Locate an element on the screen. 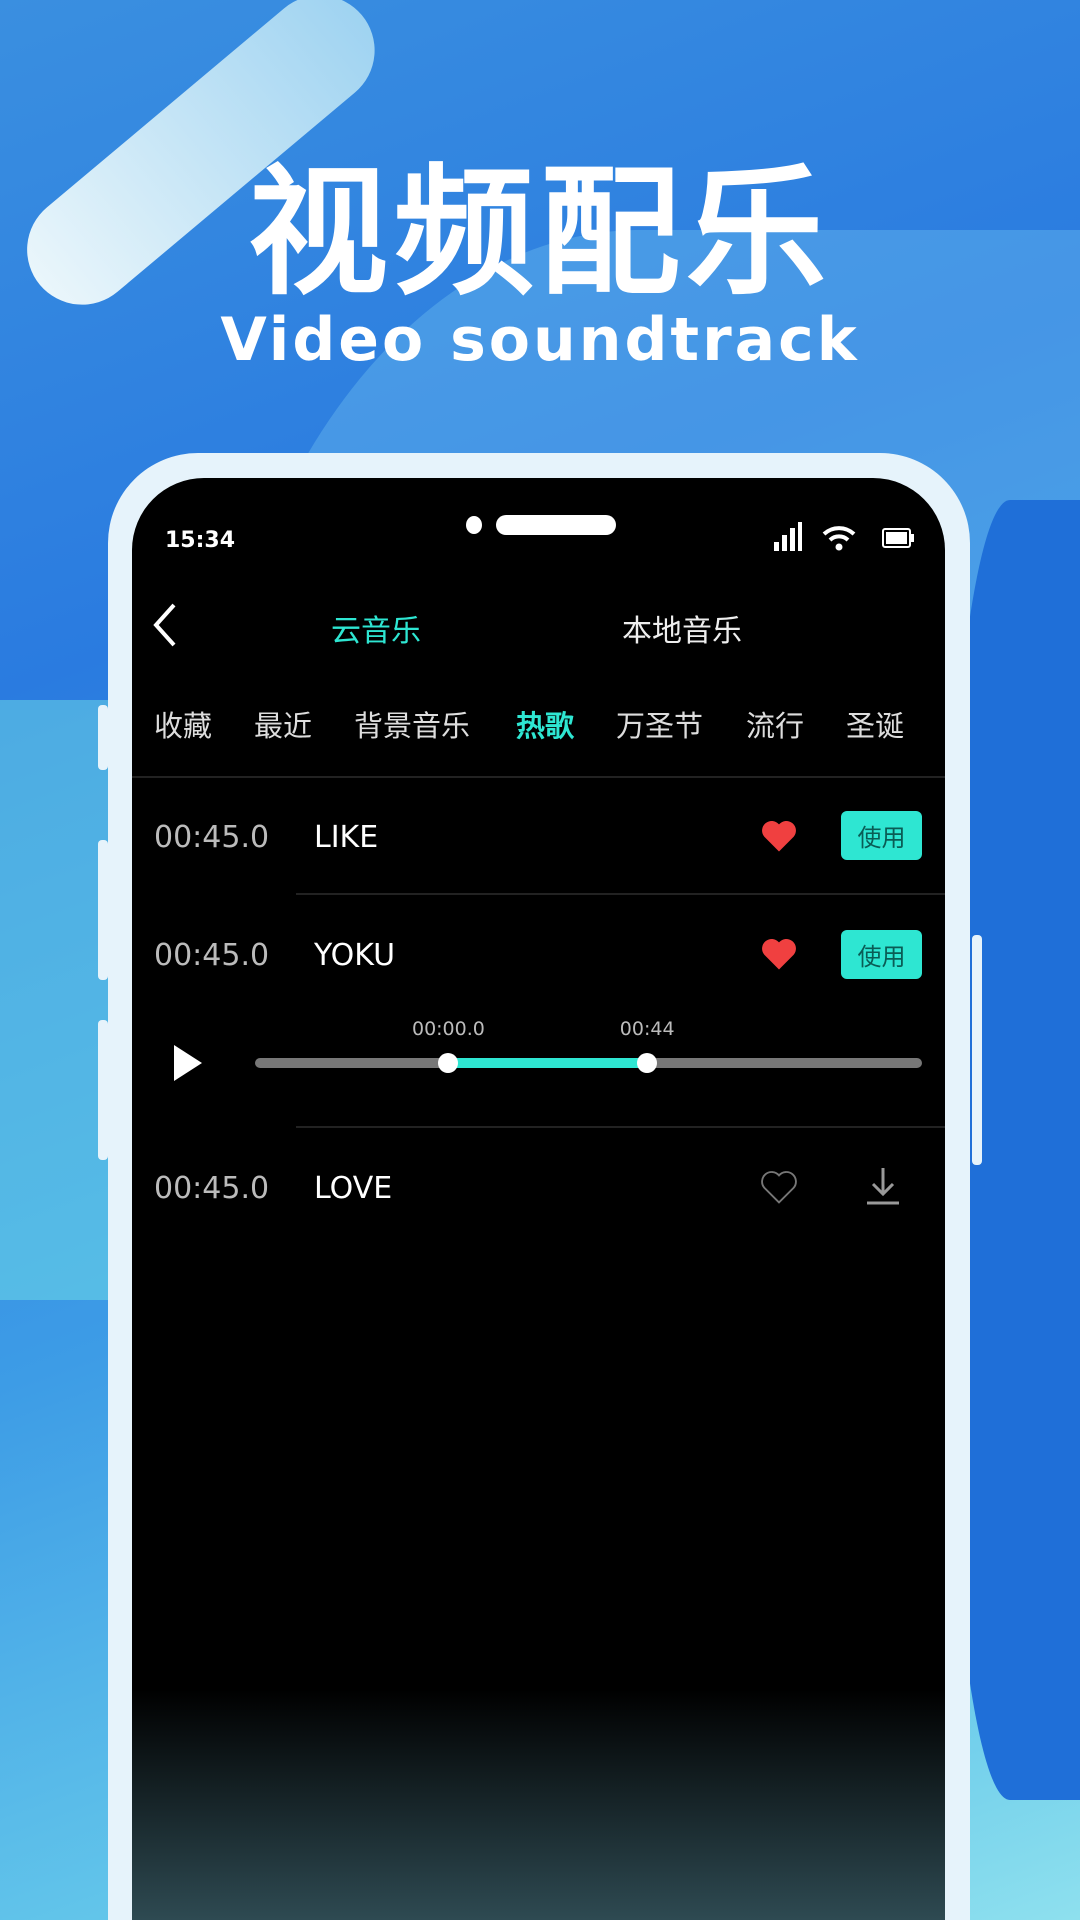 This screenshot has width=1080, height=1920. speaker-pill is located at coordinates (556, 525).